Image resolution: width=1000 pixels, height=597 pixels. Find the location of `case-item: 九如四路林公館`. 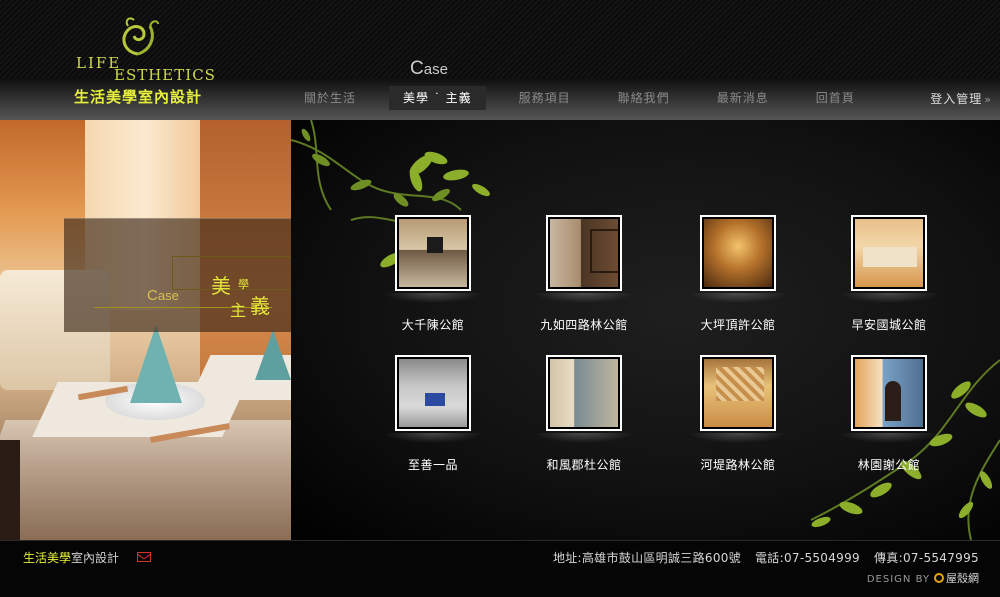

case-item: 九如四路林公館 is located at coordinates (584, 274).